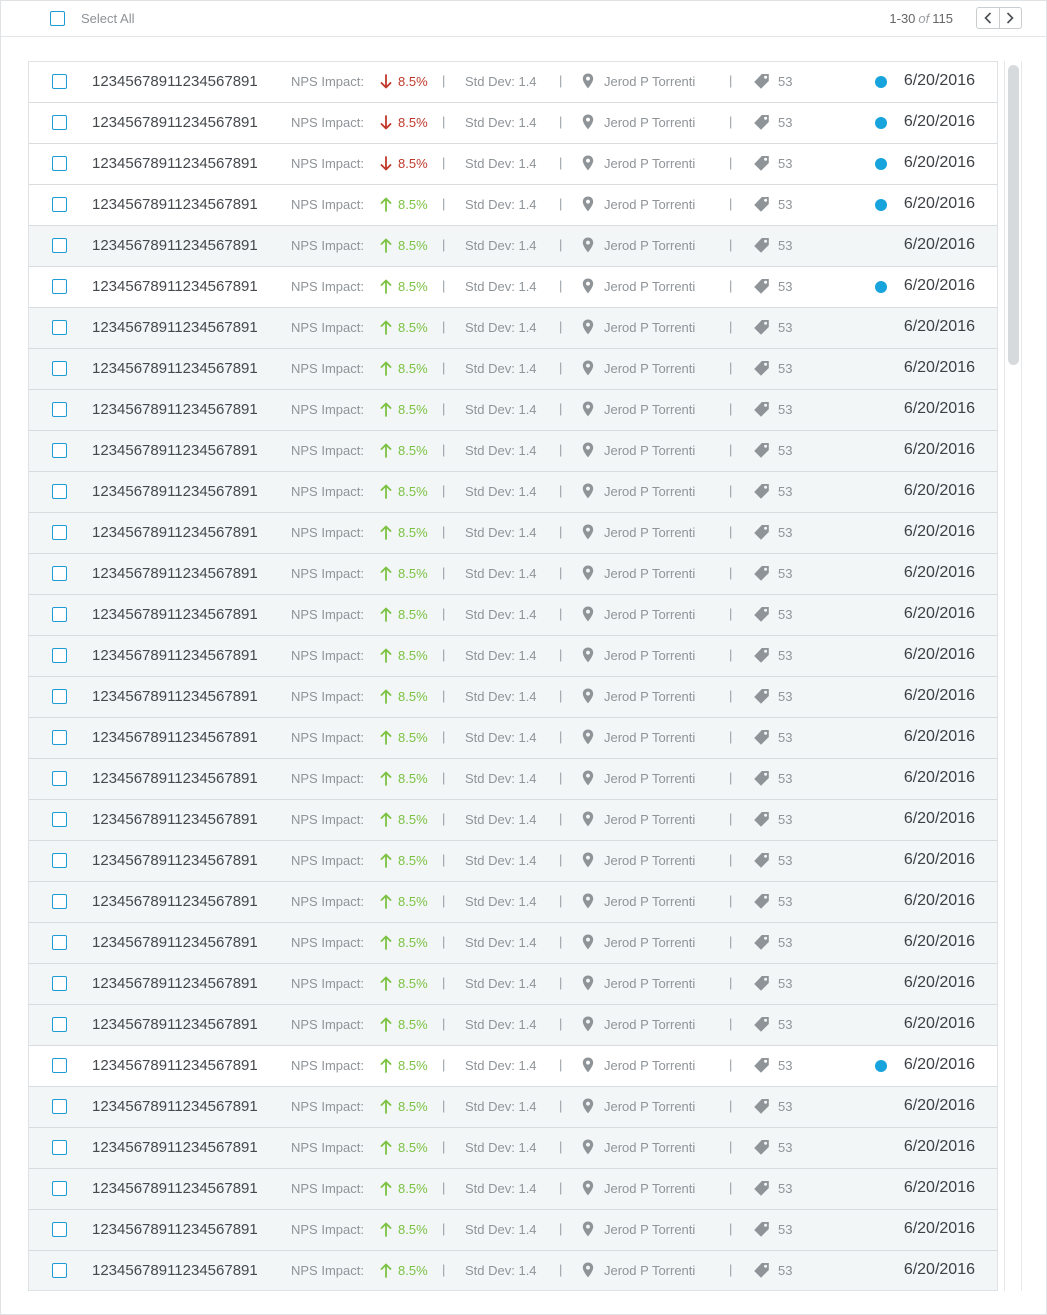  What do you see at coordinates (650, 368) in the screenshot?
I see `owner-name: Jerod P Torrenti` at bounding box center [650, 368].